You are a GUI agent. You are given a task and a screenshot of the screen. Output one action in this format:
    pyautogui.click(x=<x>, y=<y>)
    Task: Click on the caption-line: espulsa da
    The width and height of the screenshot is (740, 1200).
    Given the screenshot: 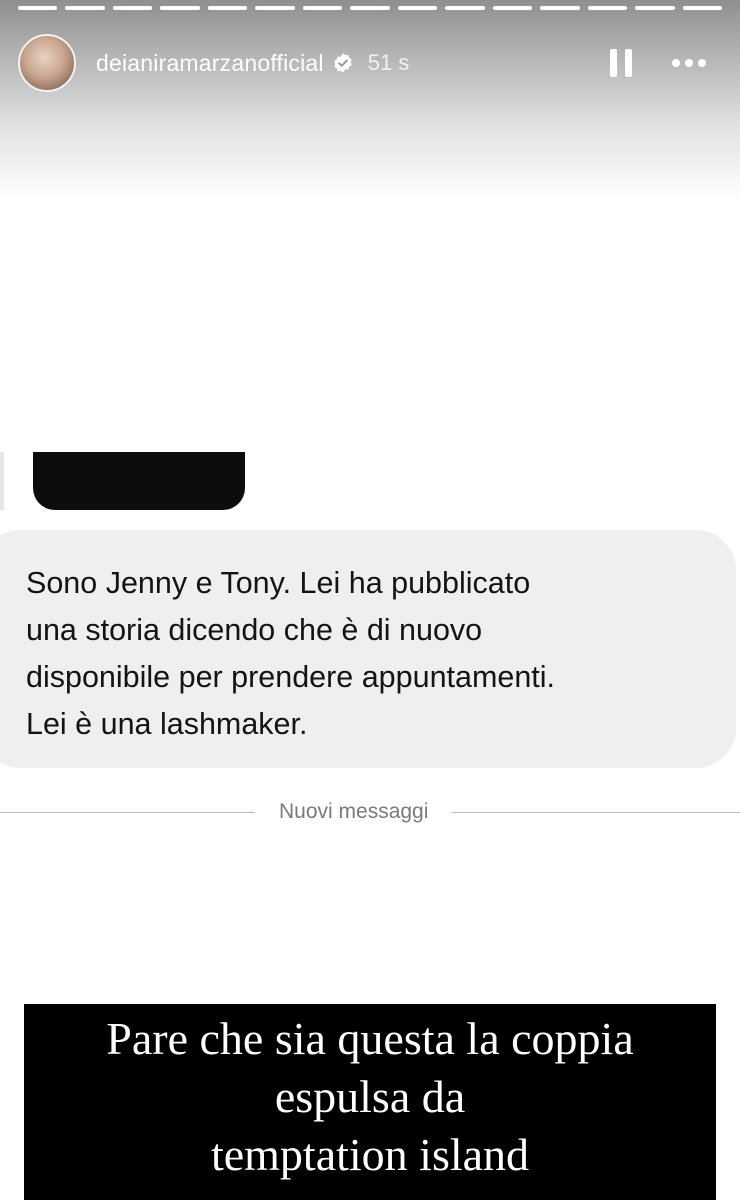 What is the action you would take?
    pyautogui.click(x=370, y=1096)
    